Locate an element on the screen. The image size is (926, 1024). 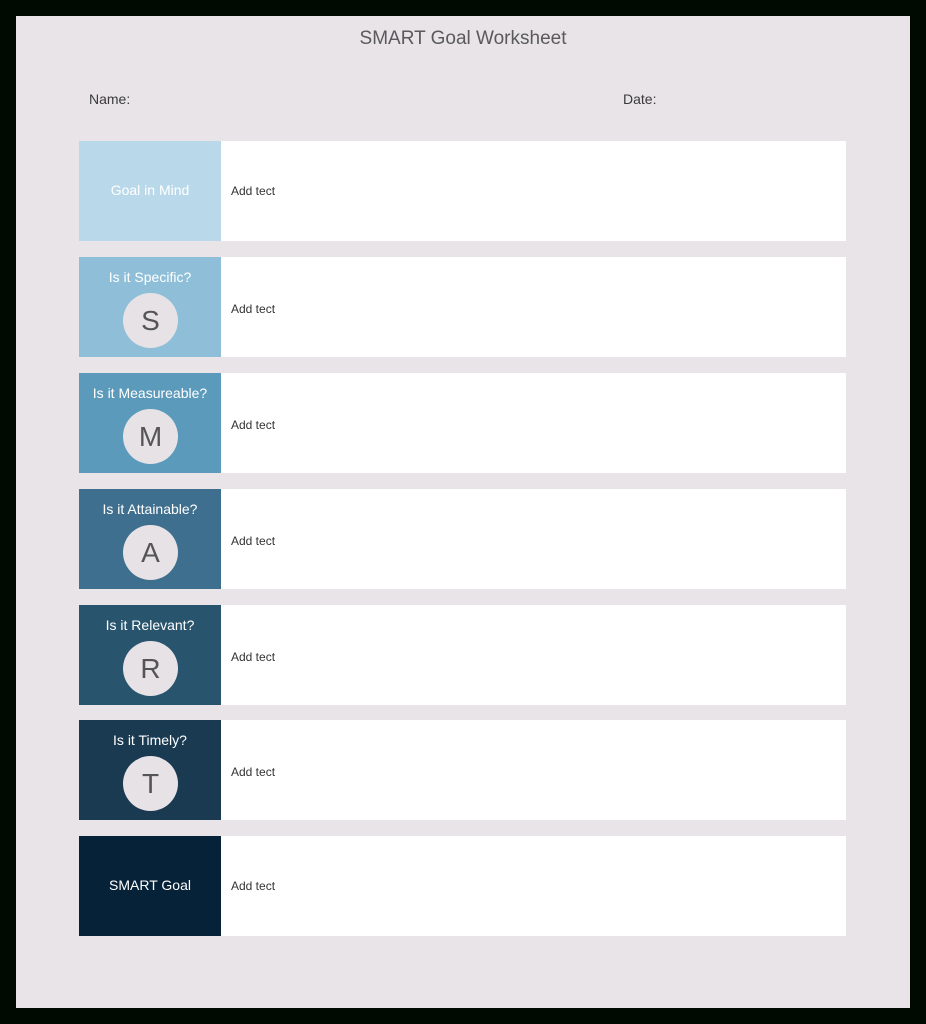
row-label: Is it Attainable? is located at coordinates (150, 509).